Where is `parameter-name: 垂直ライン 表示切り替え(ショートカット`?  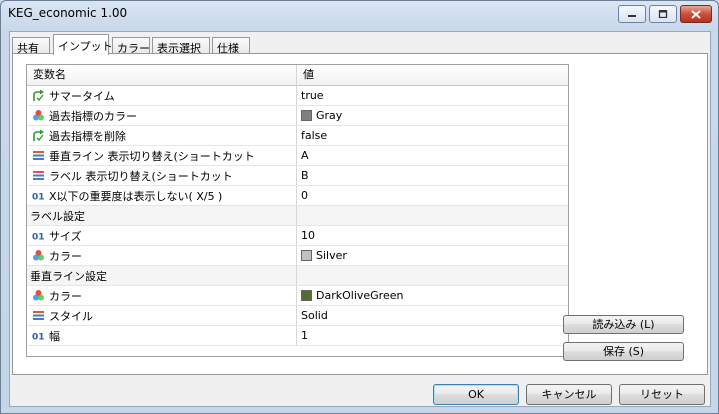
parameter-name: 垂直ライン 表示切り替え(ショートカット is located at coordinates (152, 156).